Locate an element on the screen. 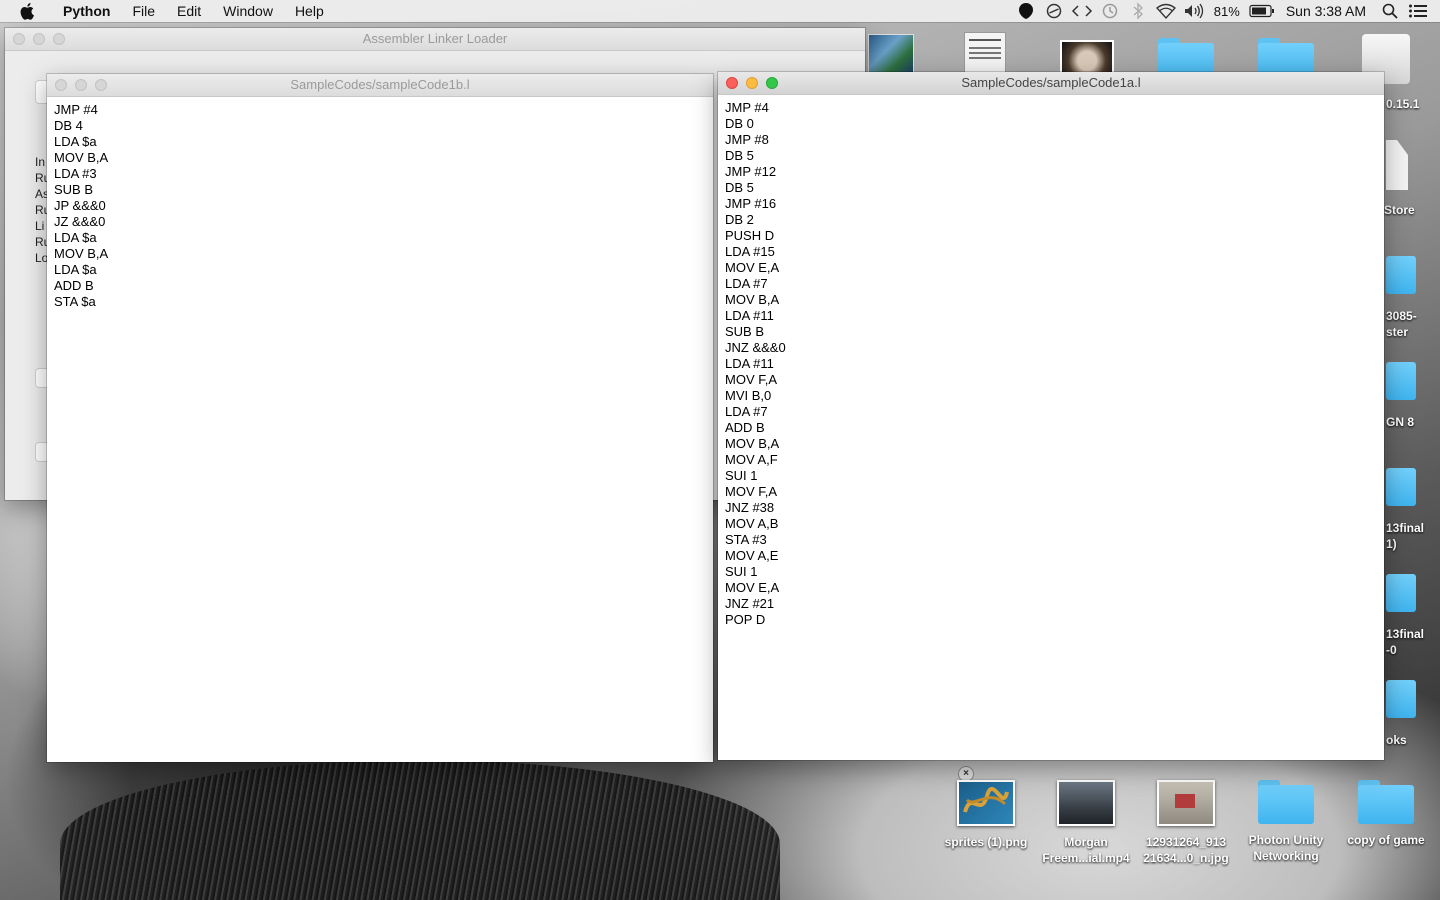  code-brackets-icon is located at coordinates (1082, 11).